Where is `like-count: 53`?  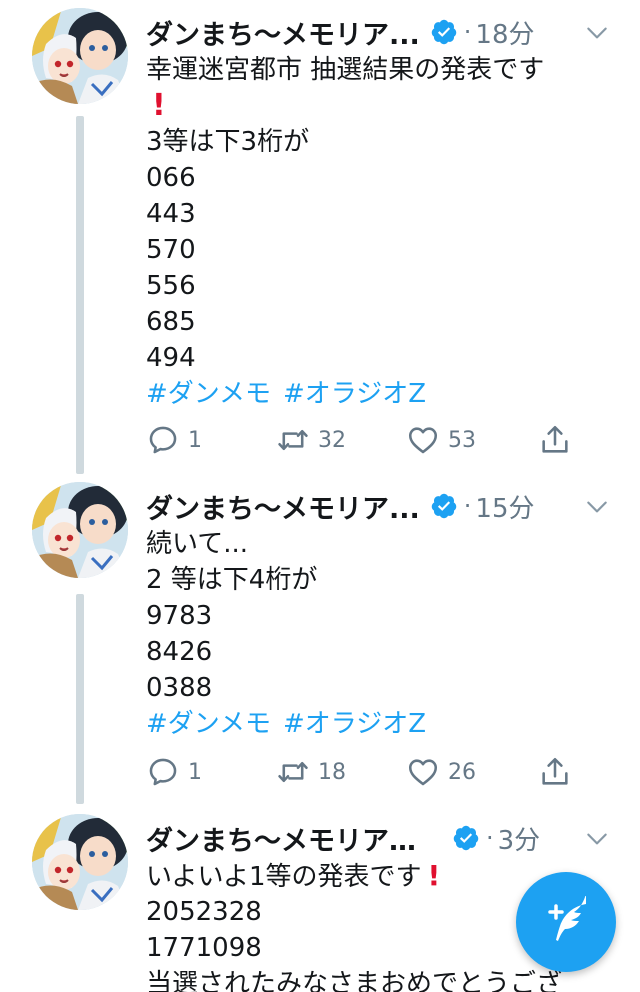 like-count: 53 is located at coordinates (462, 440).